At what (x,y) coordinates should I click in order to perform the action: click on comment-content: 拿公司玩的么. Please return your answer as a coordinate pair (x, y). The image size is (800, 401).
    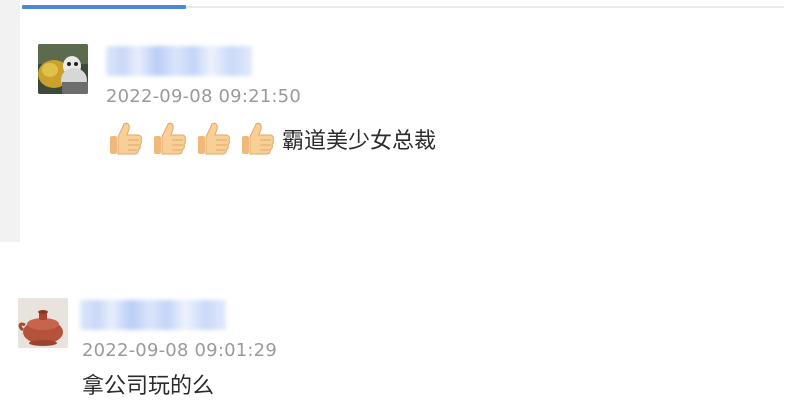
    Looking at the image, I should click on (148, 384).